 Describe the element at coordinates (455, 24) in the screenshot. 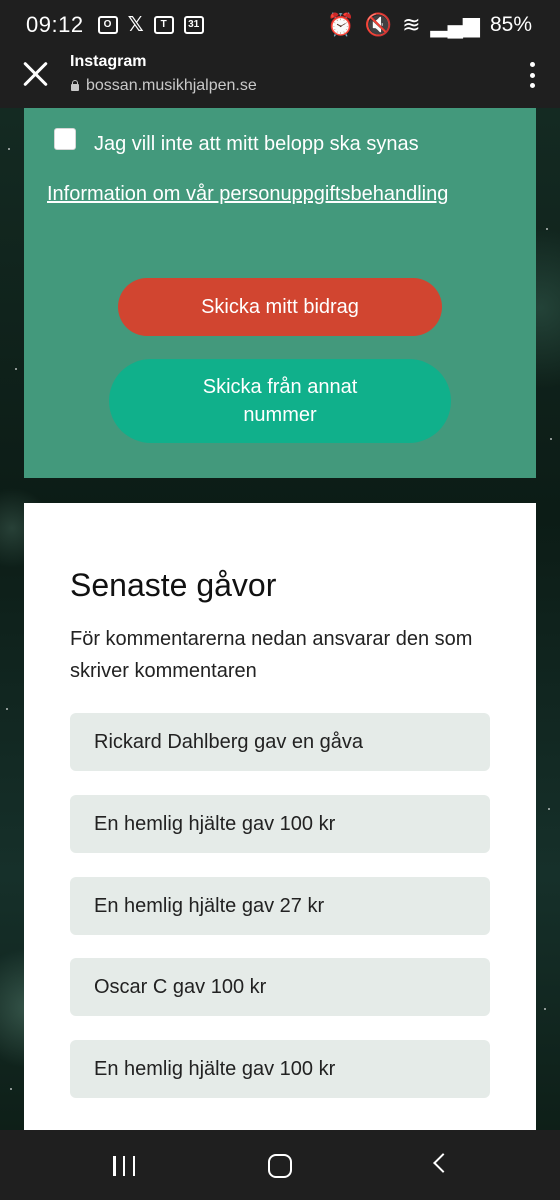

I see `signal-icon: ▂▄▆` at that location.